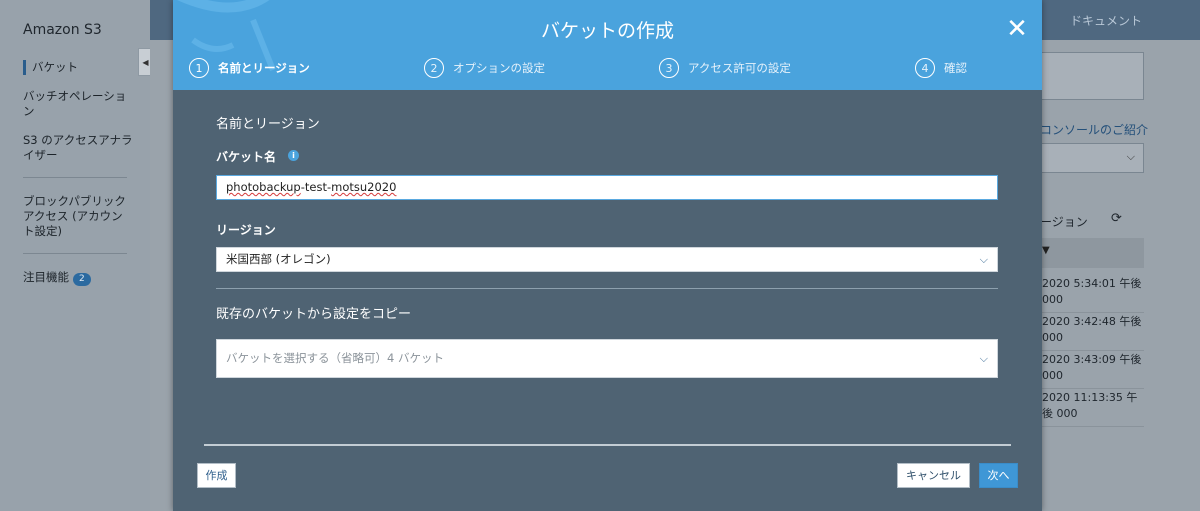 This screenshot has height=511, width=1200. Describe the element at coordinates (263, 187) in the screenshot. I see `bucket-name-part: photobackup` at that location.